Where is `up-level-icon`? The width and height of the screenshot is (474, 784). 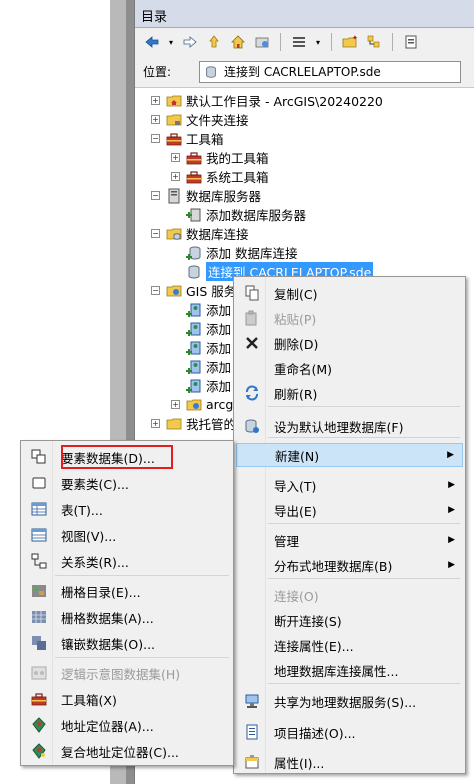
up-level-icon is located at coordinates (214, 42).